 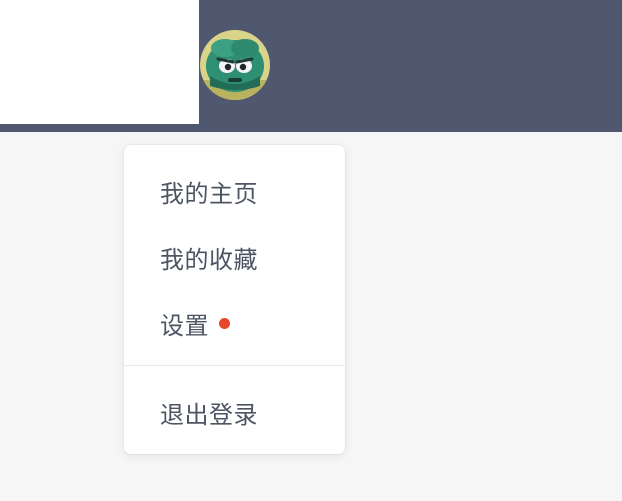 What do you see at coordinates (209, 259) in the screenshot?
I see `menu-item-label: 我的收藏` at bounding box center [209, 259].